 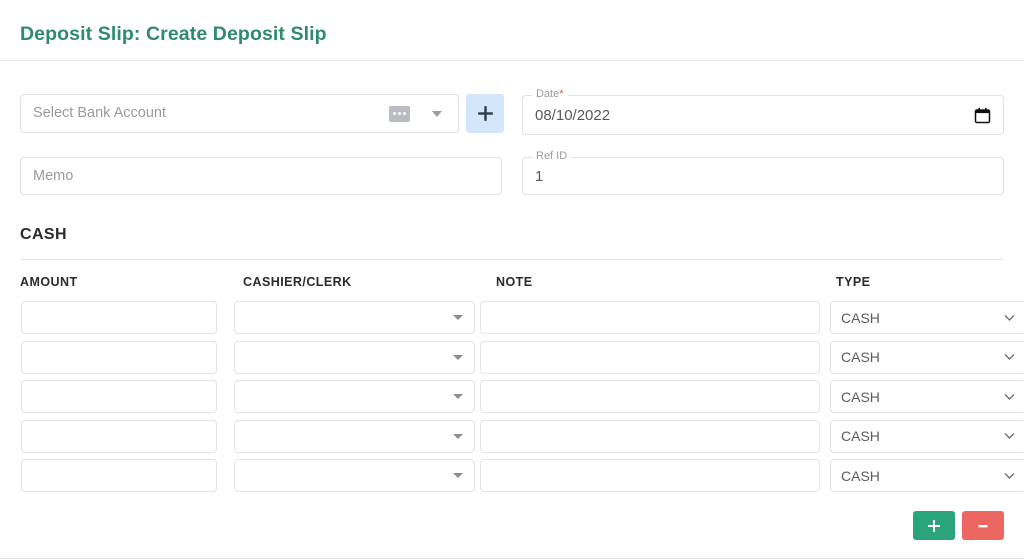 I want to click on date-label: Date*, so click(x=550, y=94).